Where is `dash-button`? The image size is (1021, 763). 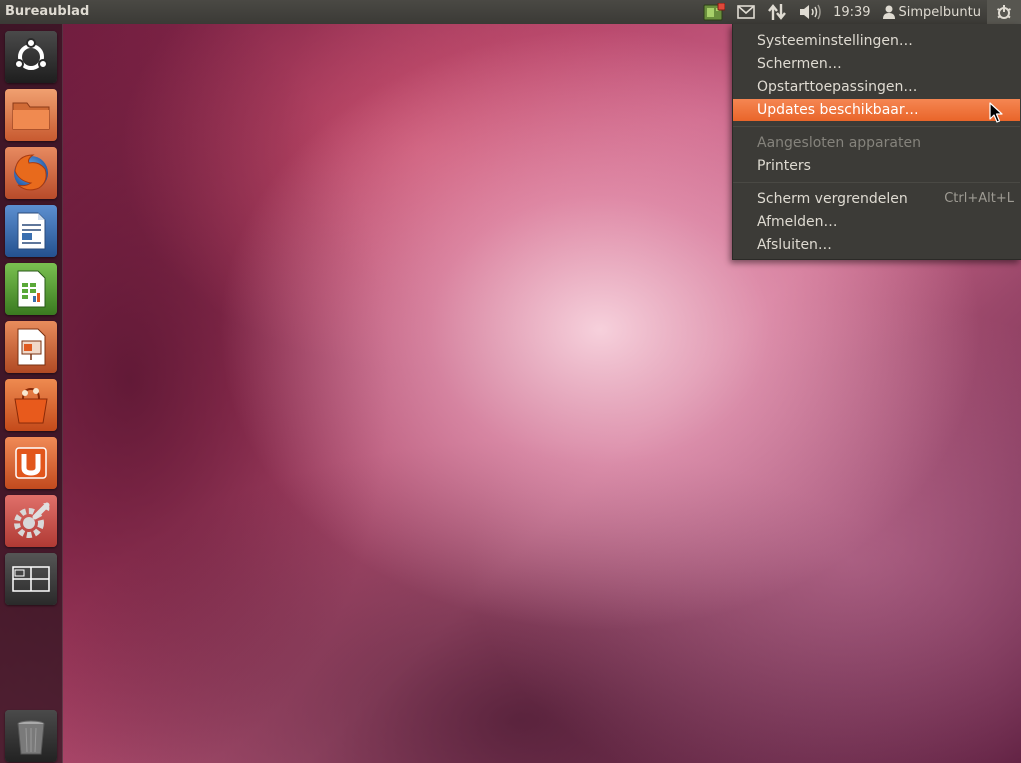
dash-button is located at coordinates (31, 57).